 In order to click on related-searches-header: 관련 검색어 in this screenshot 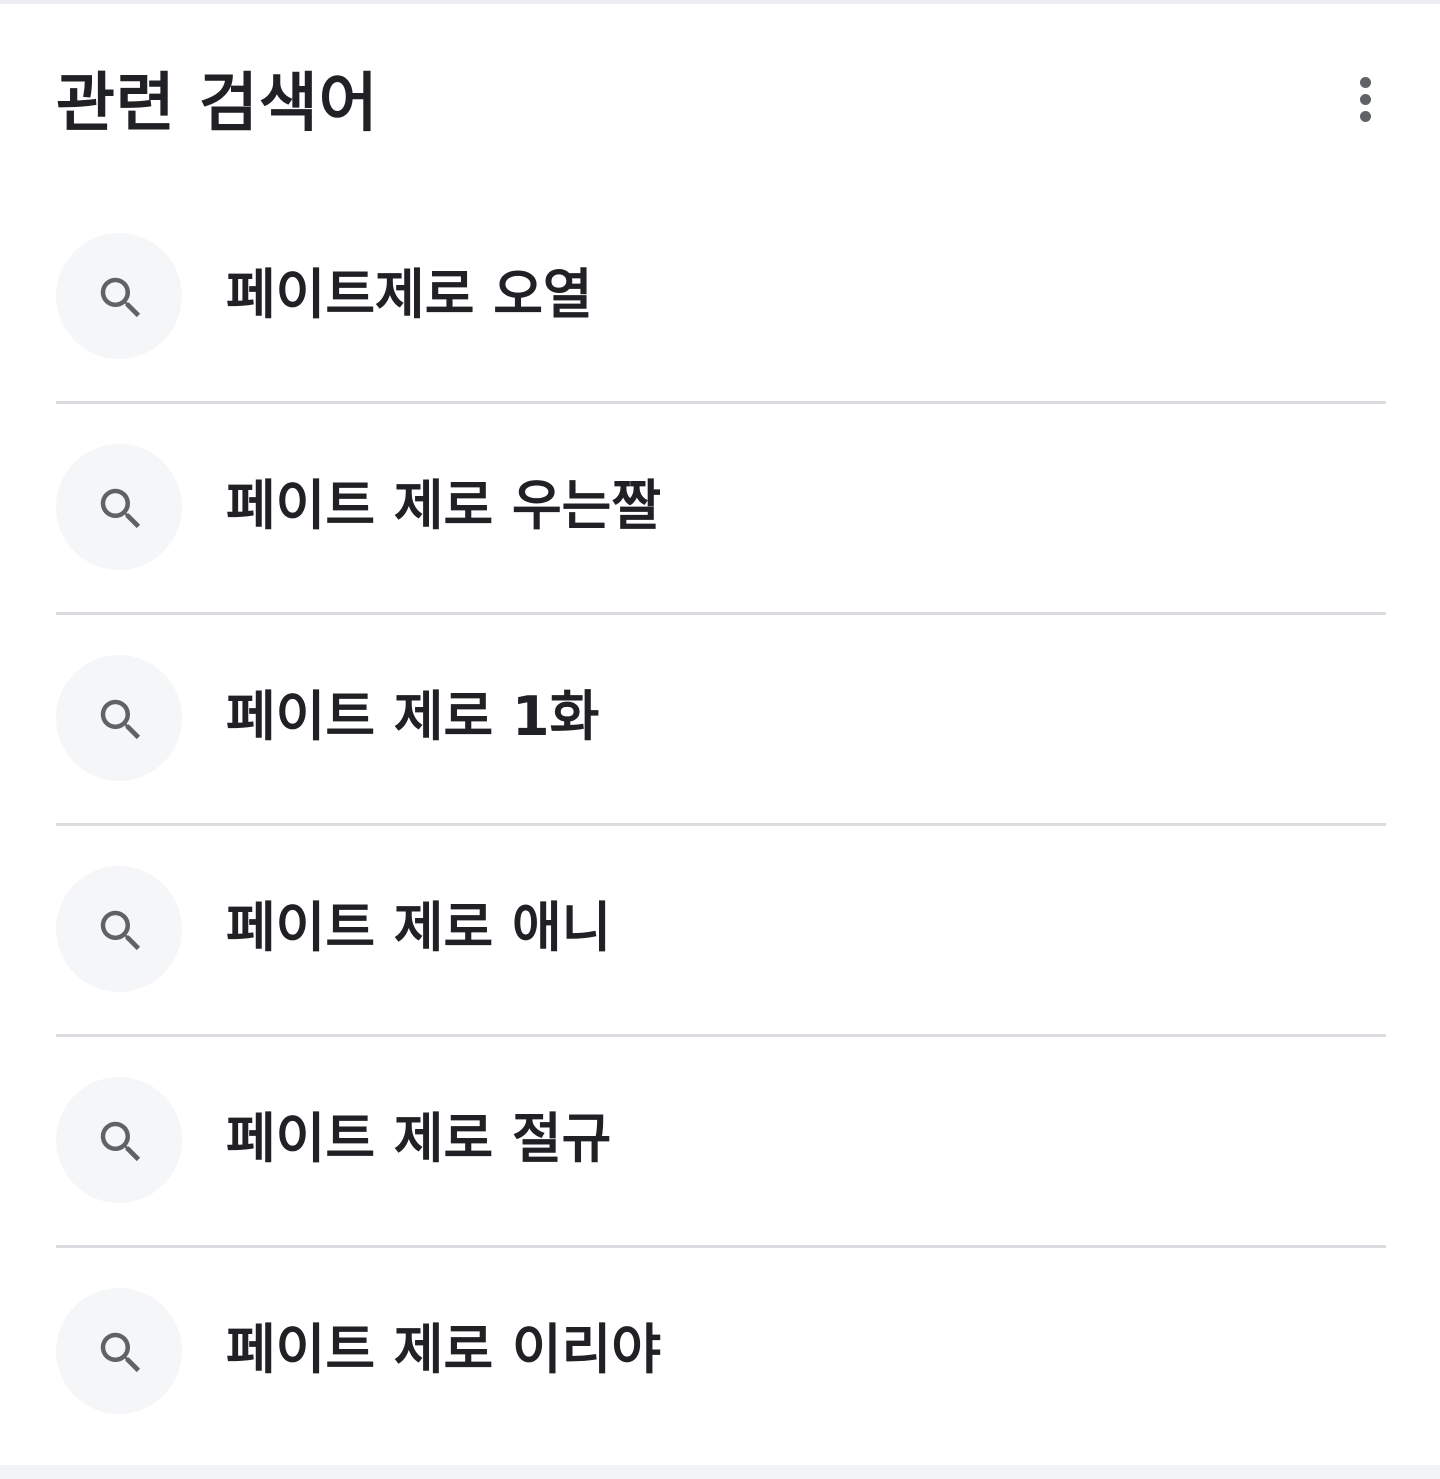, I will do `click(721, 105)`.